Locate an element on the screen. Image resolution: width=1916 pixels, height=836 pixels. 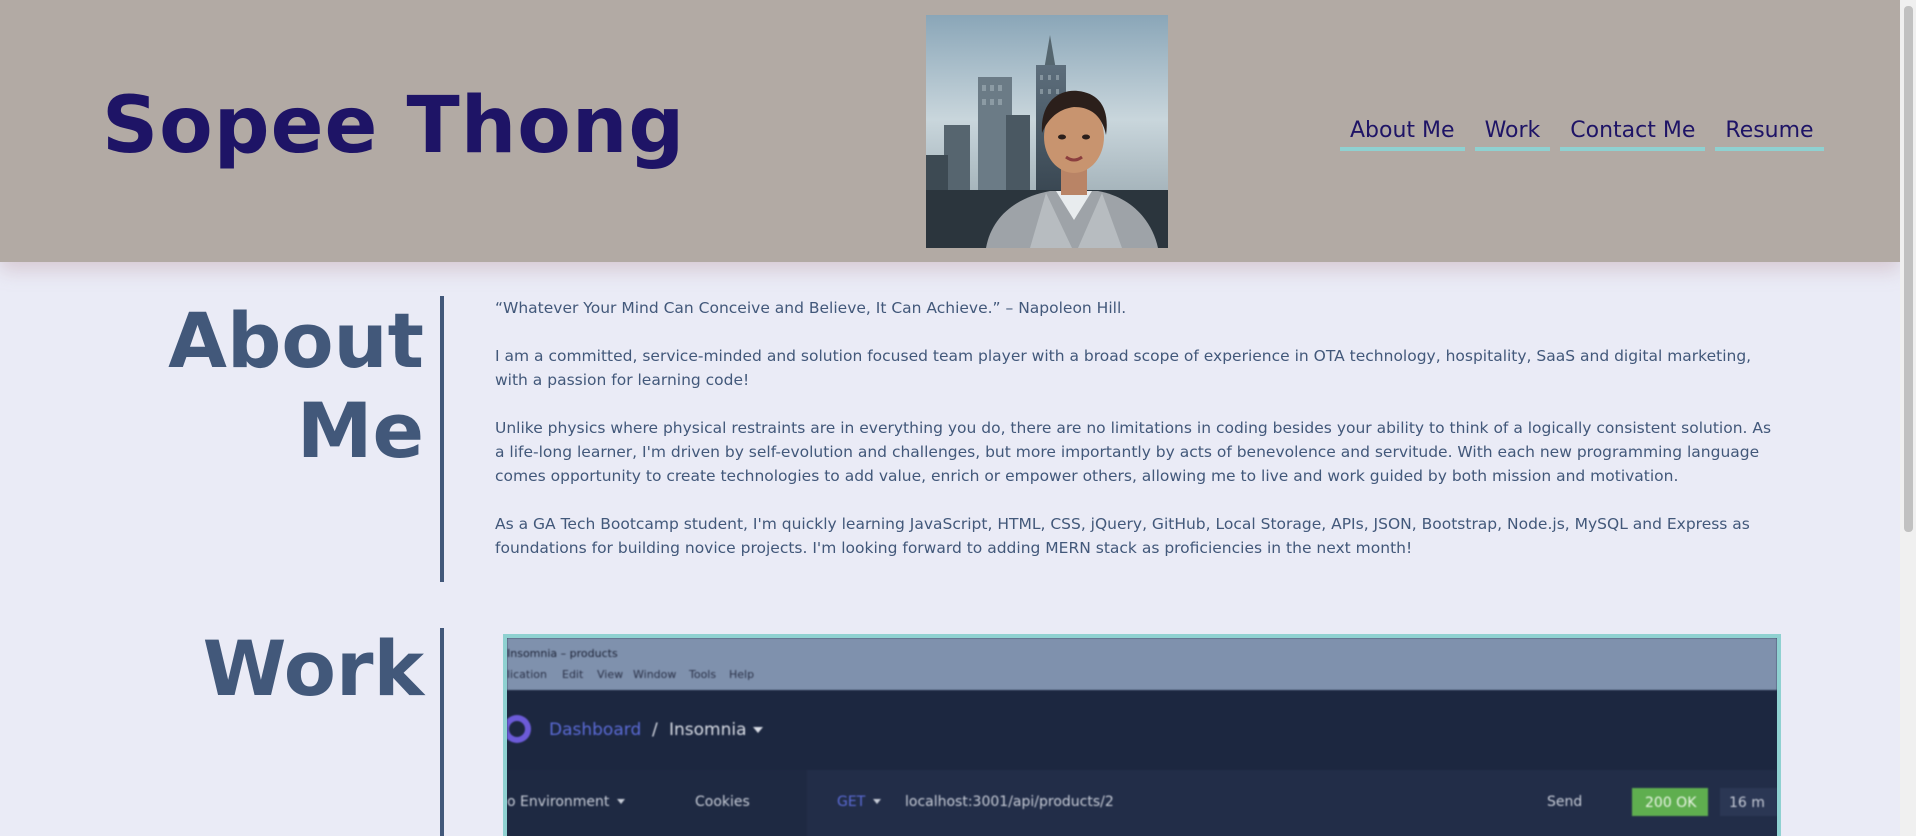
about-divider is located at coordinates (442, 439).